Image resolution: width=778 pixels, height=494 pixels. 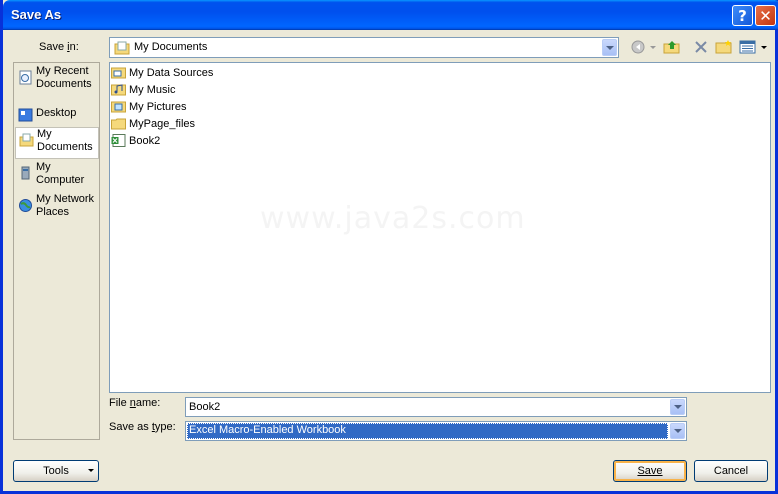 I want to click on save-in-value: My Documents, so click(x=171, y=47).